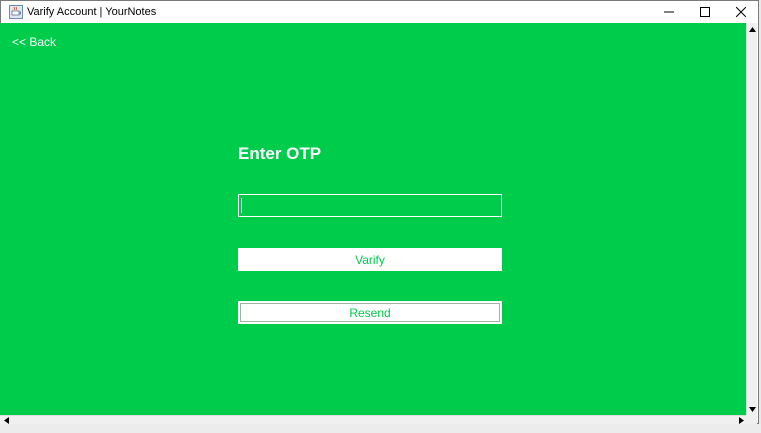 The width and height of the screenshot is (761, 433). I want to click on title-bar: Varify Account | YourNotes, so click(379, 12).